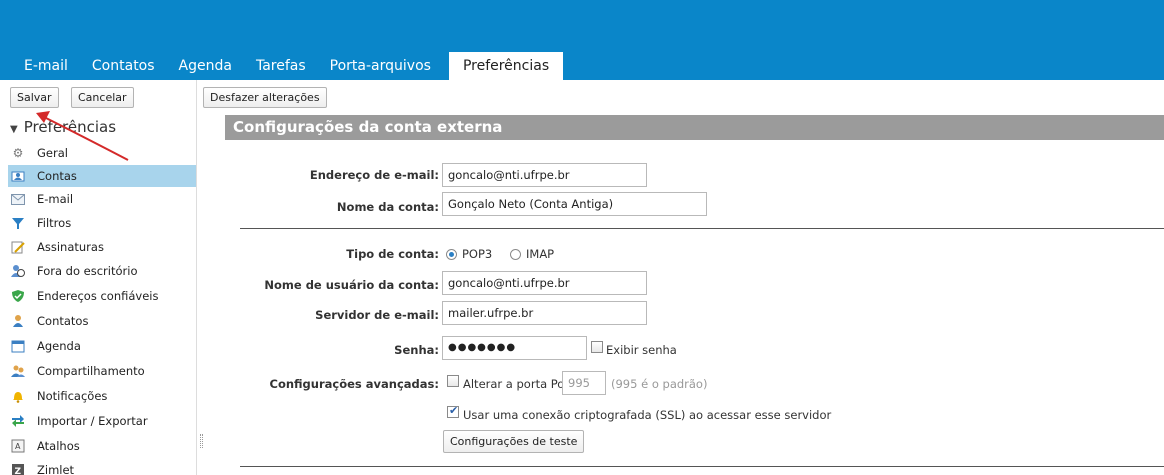 The image size is (1164, 475). What do you see at coordinates (574, 204) in the screenshot?
I see `account-name-field: Gonçalo Neto (Conta Antiga)` at bounding box center [574, 204].